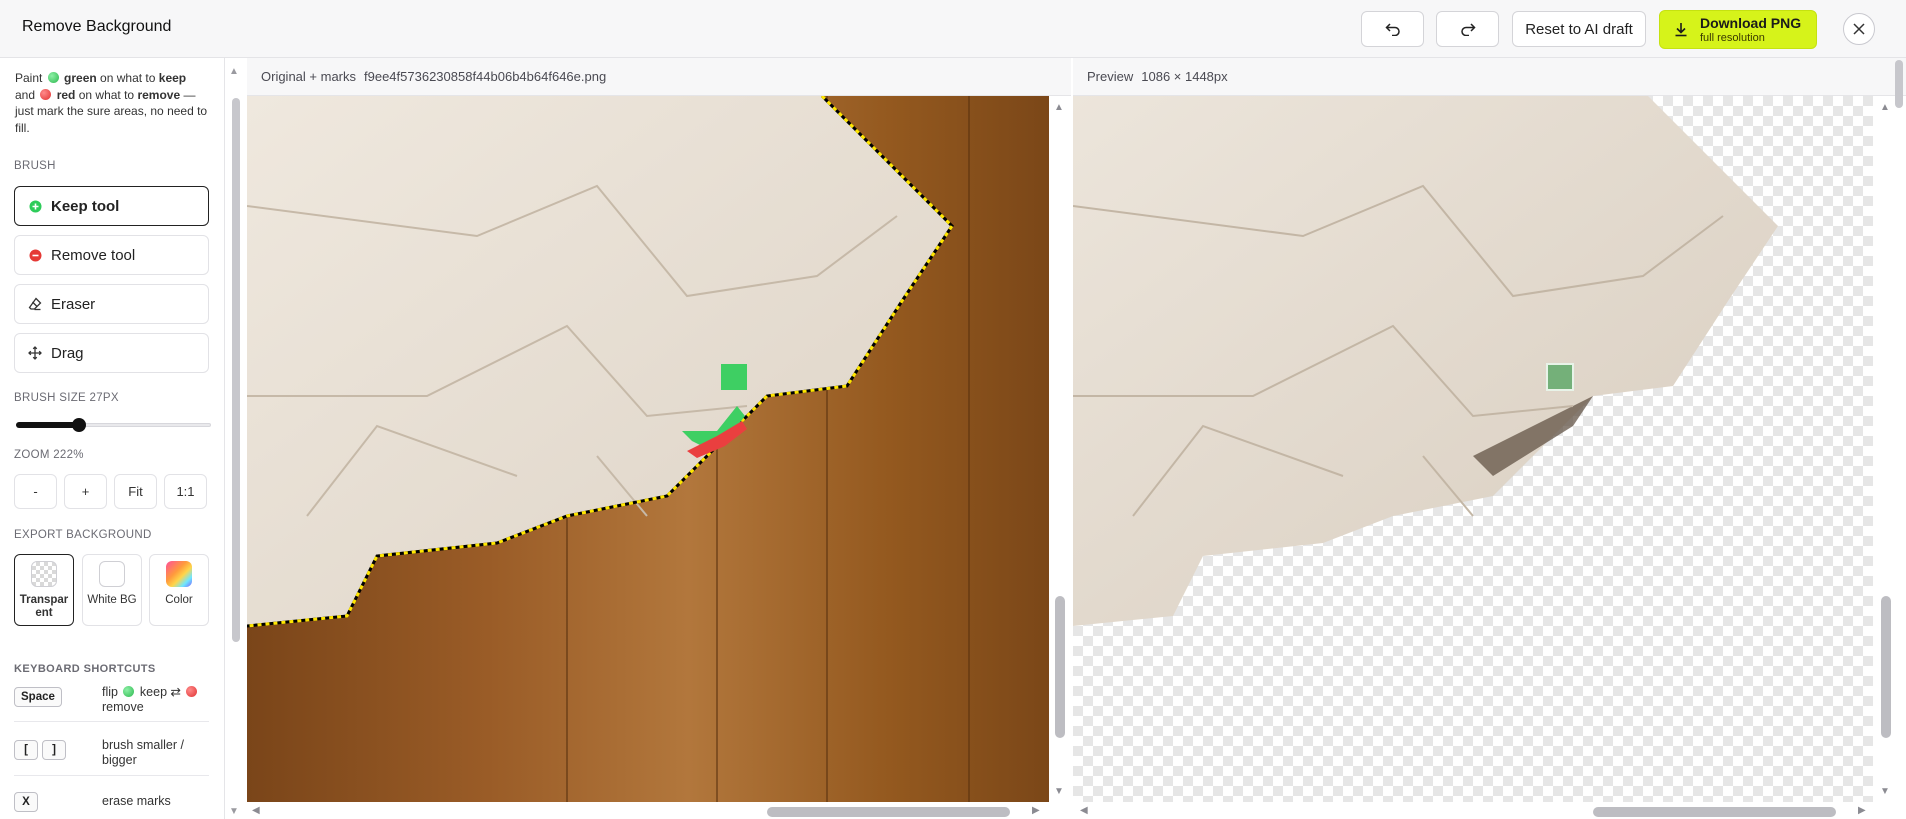 The width and height of the screenshot is (1906, 819). What do you see at coordinates (1886, 667) in the screenshot?
I see `preview-vertical-scrollbar` at bounding box center [1886, 667].